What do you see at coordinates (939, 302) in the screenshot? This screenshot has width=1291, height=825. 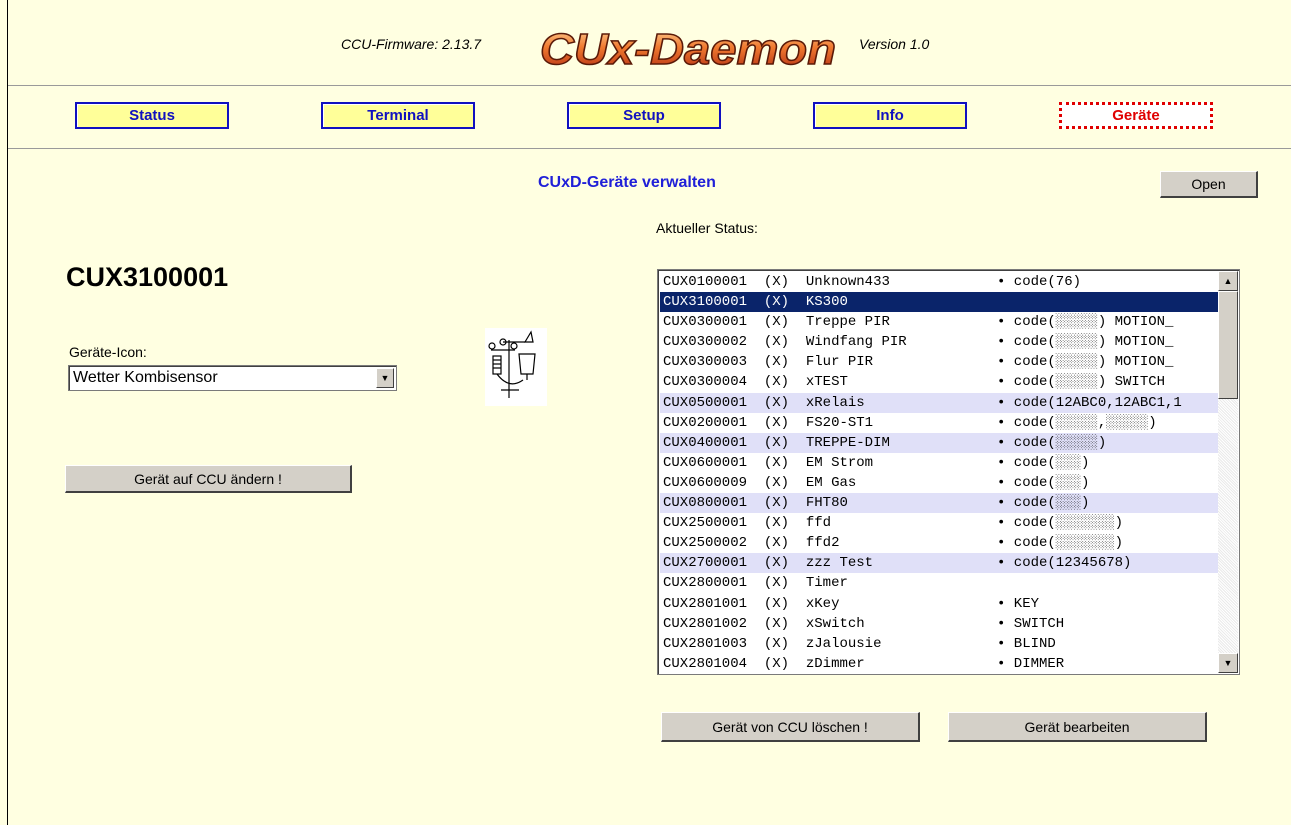 I see `device-list-row: CUX3100001 (X) KS300` at bounding box center [939, 302].